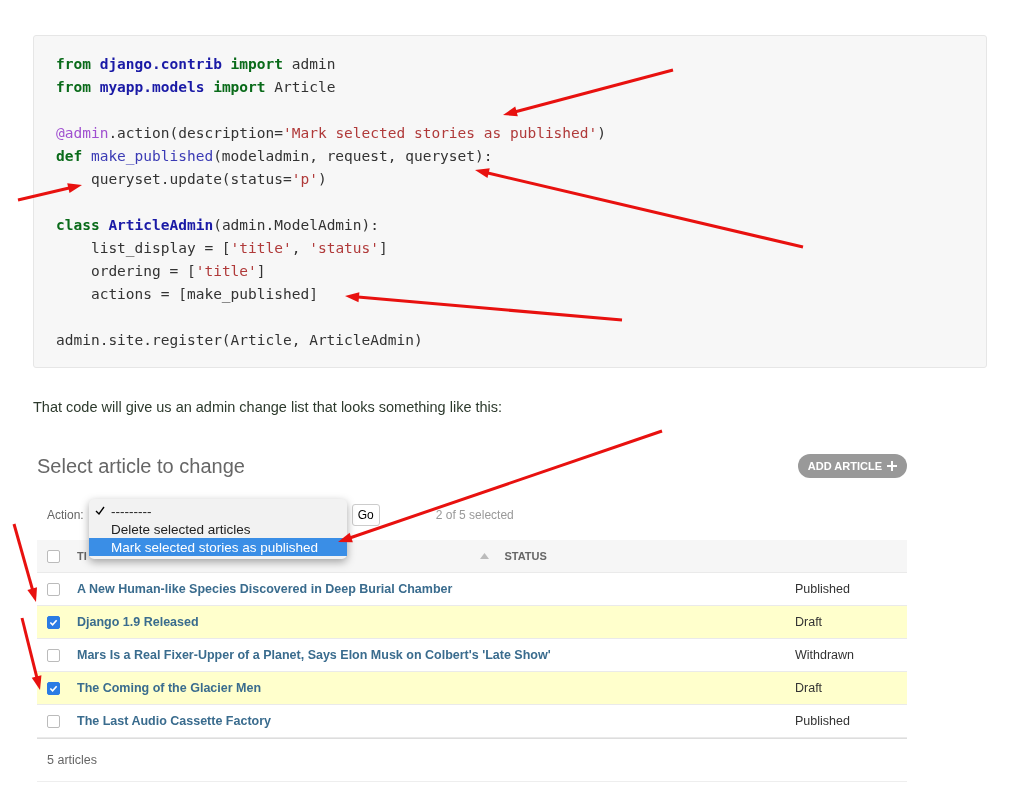  What do you see at coordinates (65, 515) in the screenshot?
I see `action-label: Action:` at bounding box center [65, 515].